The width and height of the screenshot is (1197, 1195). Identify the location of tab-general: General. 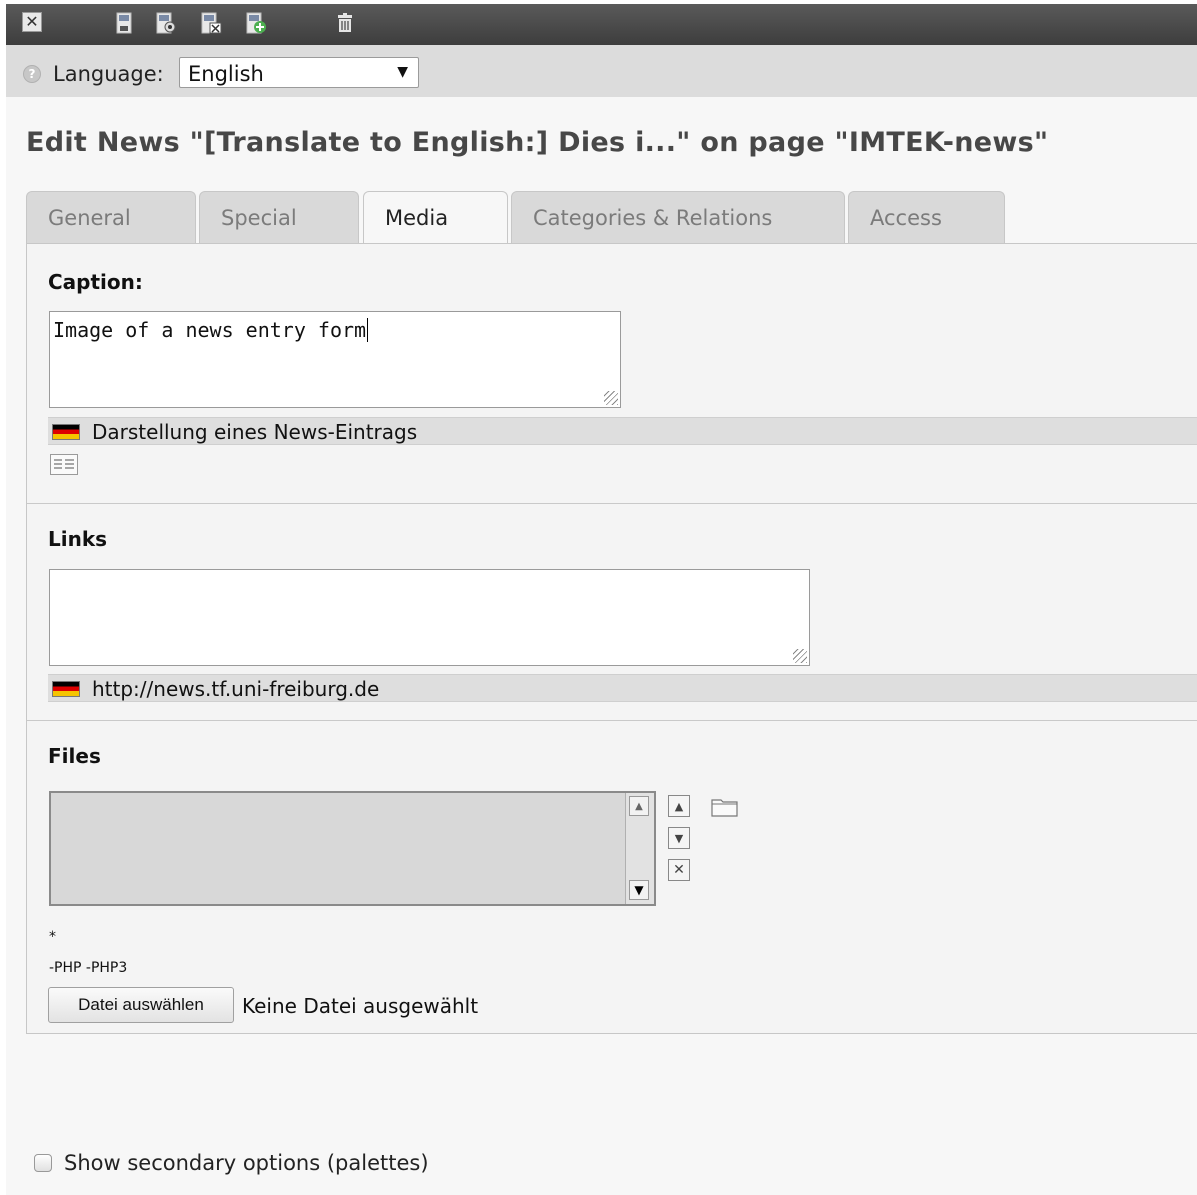
(111, 217).